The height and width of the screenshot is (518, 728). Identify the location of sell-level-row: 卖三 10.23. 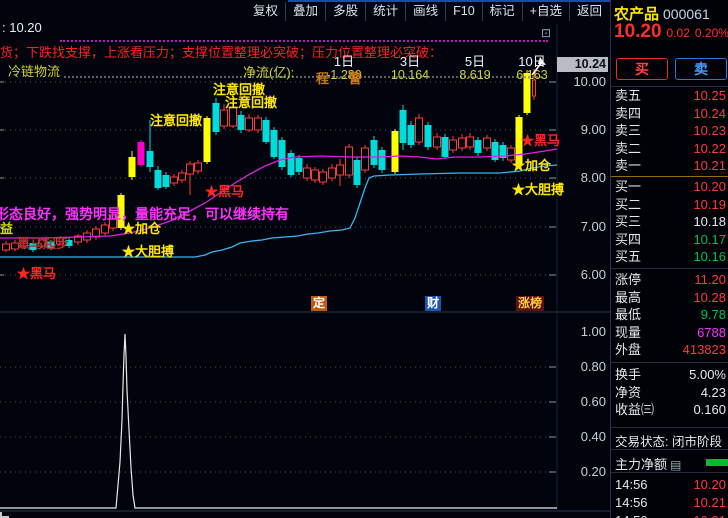
(669, 131).